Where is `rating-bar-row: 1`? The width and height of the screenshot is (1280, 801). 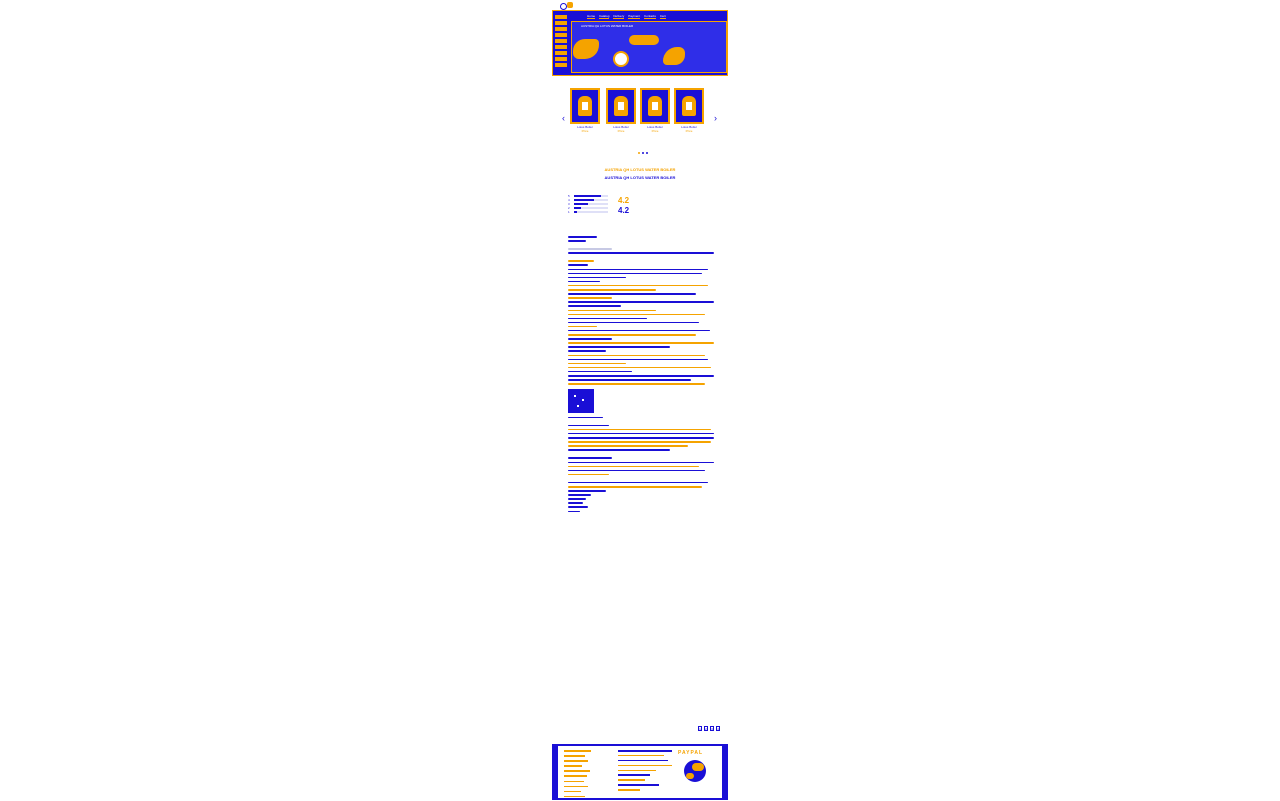
rating-bar-row: 1 is located at coordinates (588, 212).